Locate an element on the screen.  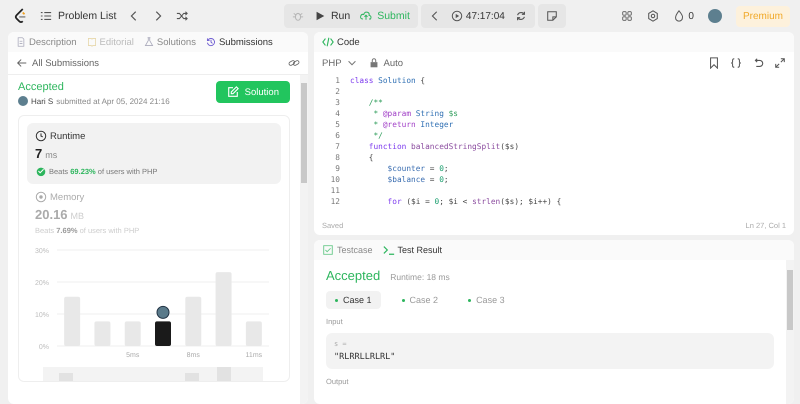
checkbox-icon is located at coordinates (328, 250).